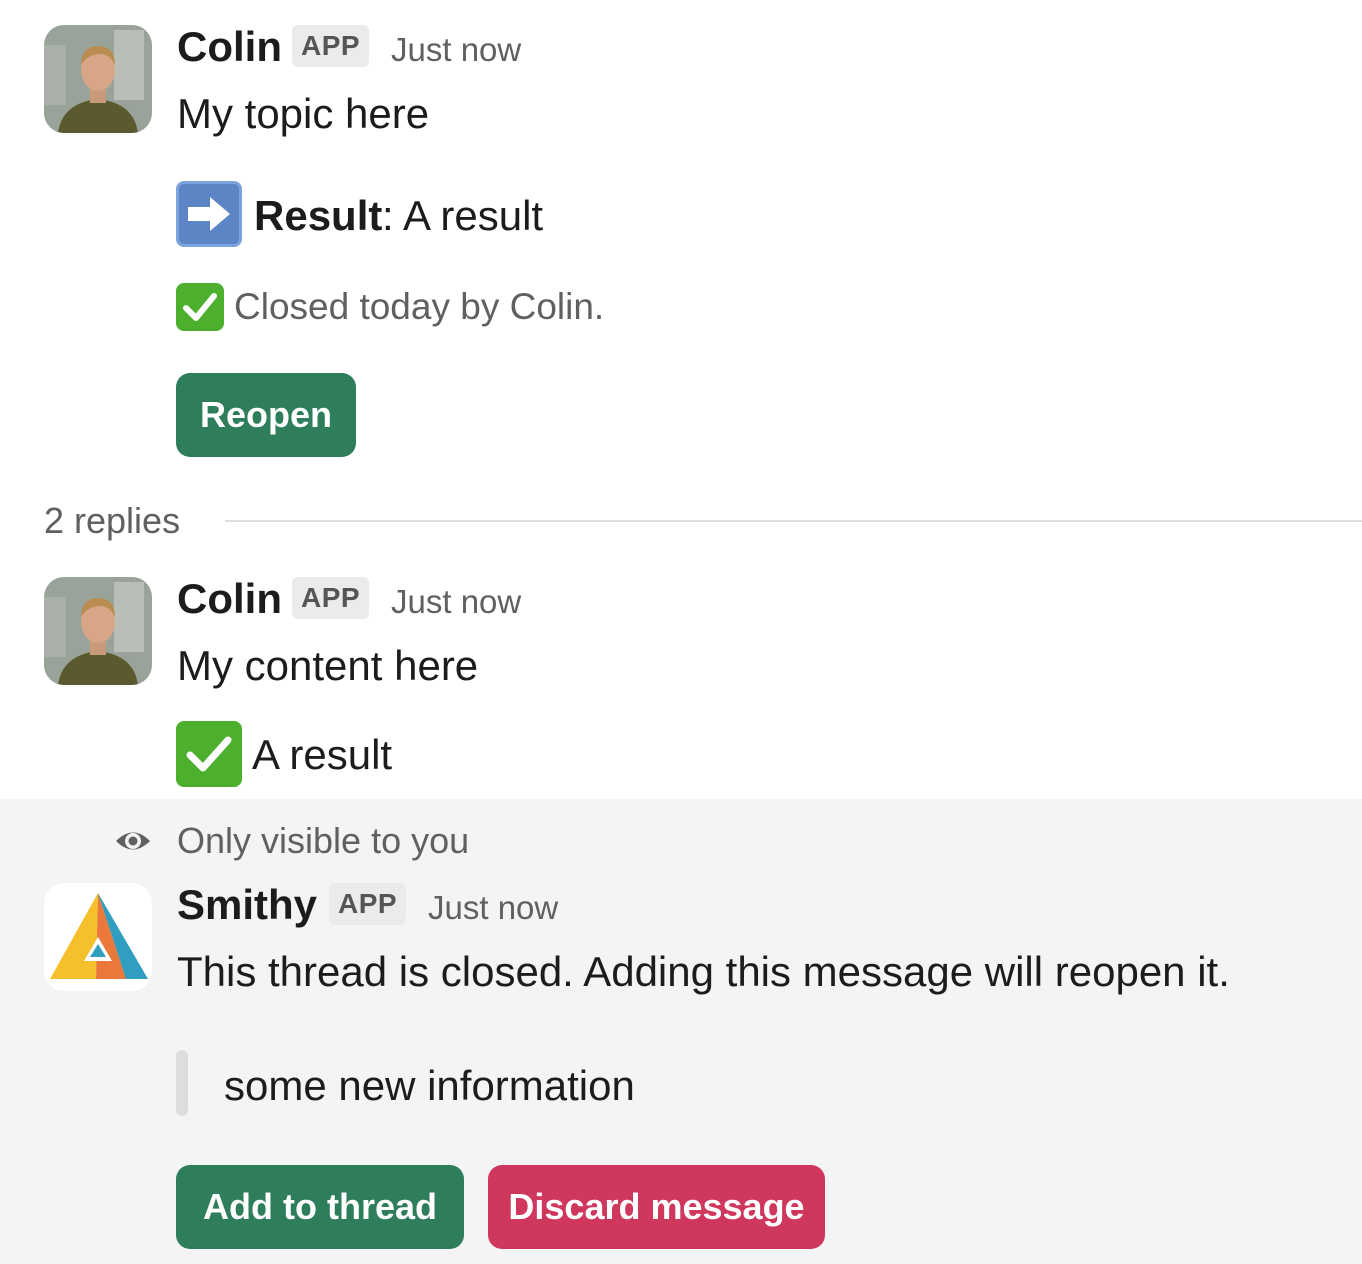 This screenshot has width=1362, height=1264. What do you see at coordinates (182, 1083) in the screenshot?
I see `quote-bar` at bounding box center [182, 1083].